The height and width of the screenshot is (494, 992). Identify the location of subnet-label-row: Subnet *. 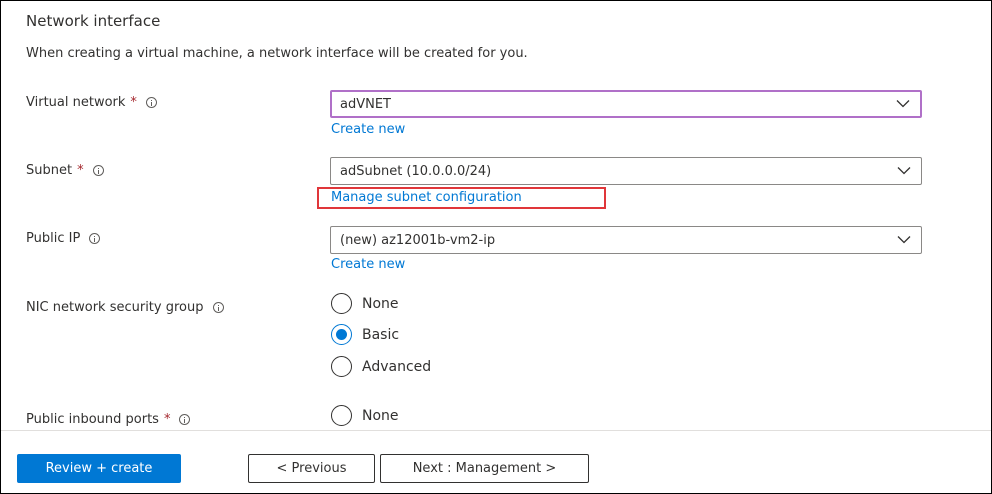
(65, 170).